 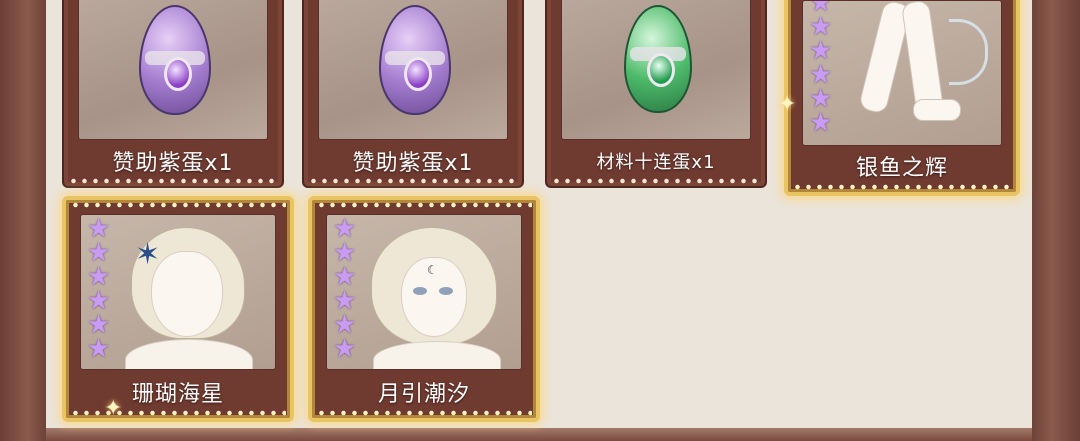 I want to click on reward-art: ☾ ★ ★ ★ ★ ★ ★, so click(x=424, y=292).